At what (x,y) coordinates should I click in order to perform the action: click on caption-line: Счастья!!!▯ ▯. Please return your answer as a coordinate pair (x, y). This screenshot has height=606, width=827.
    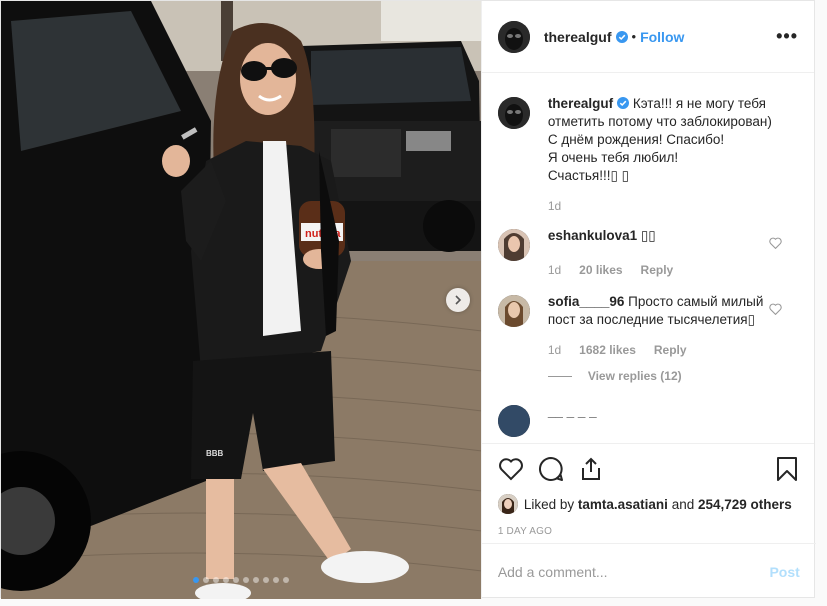
    Looking at the image, I should click on (588, 175).